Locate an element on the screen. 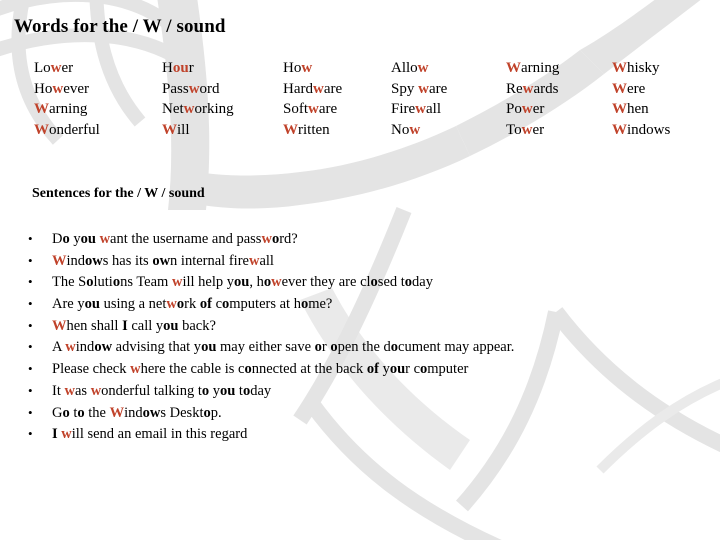 This screenshot has height=540, width=720. plain-text: Fire is located at coordinates (403, 109).